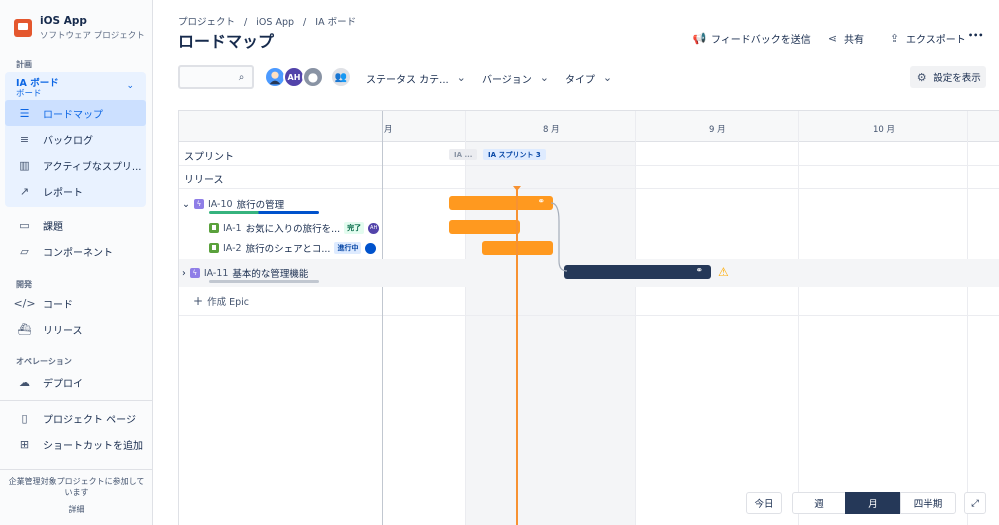  What do you see at coordinates (221, 301) in the screenshot?
I see `create-epic-button: + 作成 Epic` at bounding box center [221, 301].